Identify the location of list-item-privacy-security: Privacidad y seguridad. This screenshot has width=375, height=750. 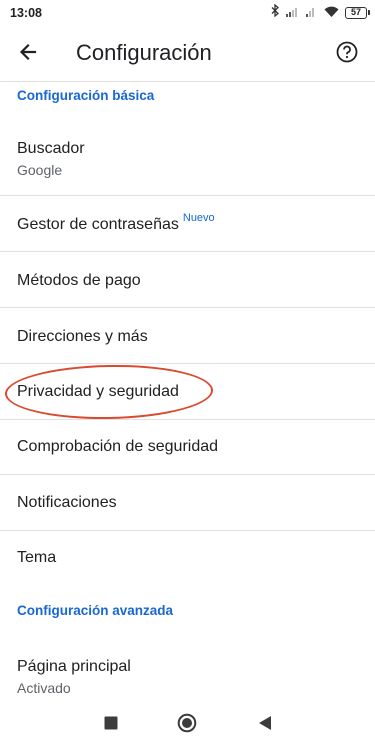
(187, 392).